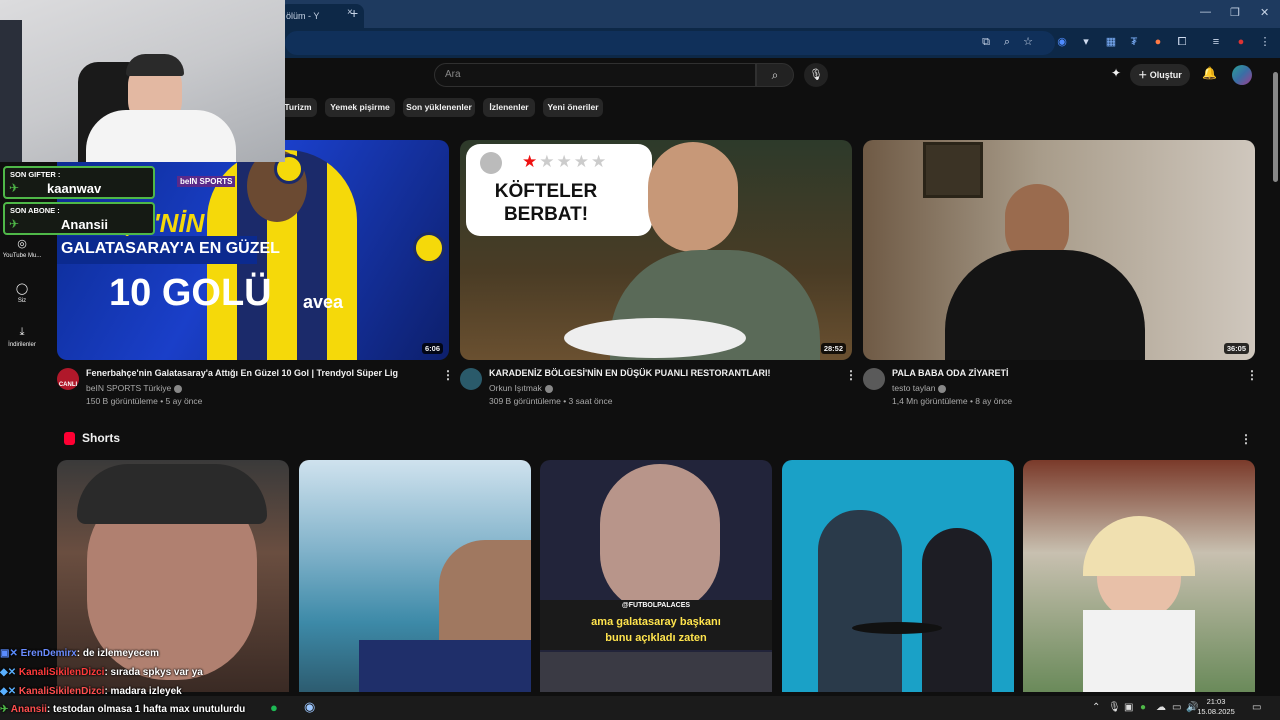 Image resolution: width=1280 pixels, height=720 pixels. Describe the element at coordinates (897, 628) in the screenshot. I see `table-top` at that location.